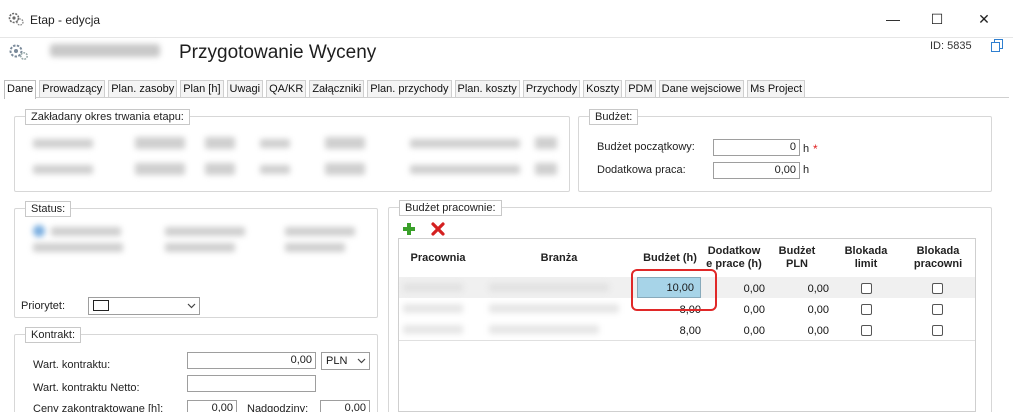 This screenshot has height=412, width=1013. I want to click on wart-kontraktu-netto-input, so click(251, 383).